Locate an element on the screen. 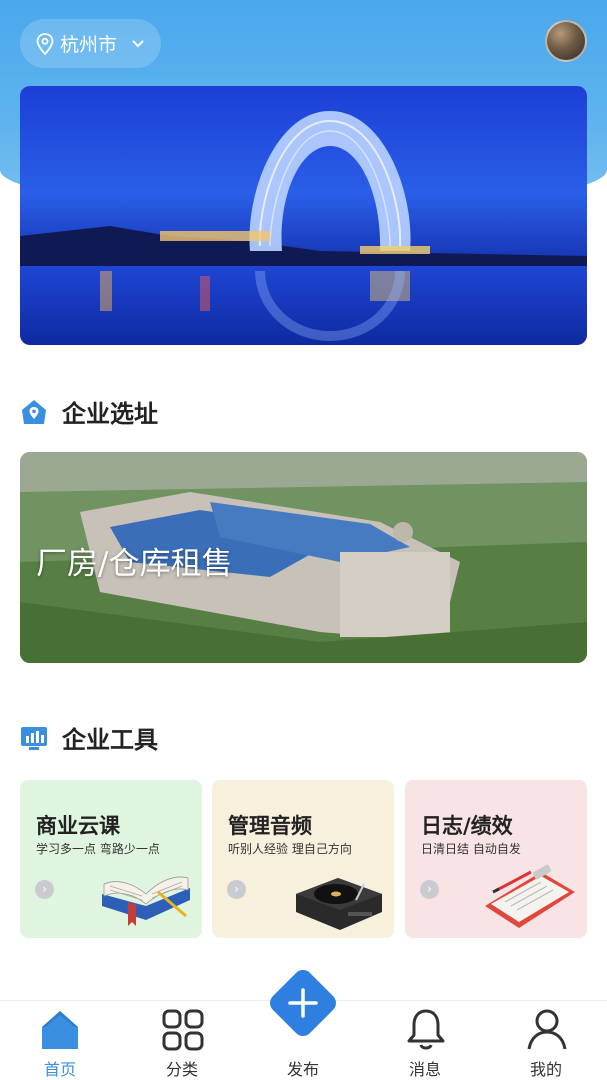 The width and height of the screenshot is (607, 1080). user-icon is located at coordinates (547, 1029).